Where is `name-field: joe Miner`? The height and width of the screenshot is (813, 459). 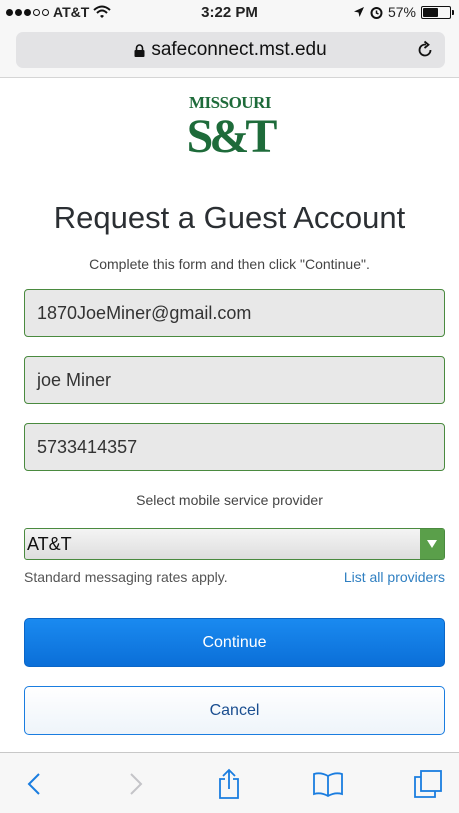
name-field: joe Miner is located at coordinates (234, 380).